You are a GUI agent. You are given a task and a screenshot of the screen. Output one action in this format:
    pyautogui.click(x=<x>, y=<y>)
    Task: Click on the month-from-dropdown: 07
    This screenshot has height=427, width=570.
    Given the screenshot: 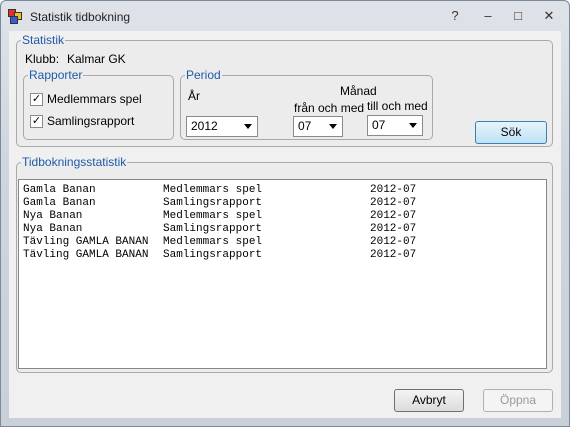 What is the action you would take?
    pyautogui.click(x=318, y=126)
    